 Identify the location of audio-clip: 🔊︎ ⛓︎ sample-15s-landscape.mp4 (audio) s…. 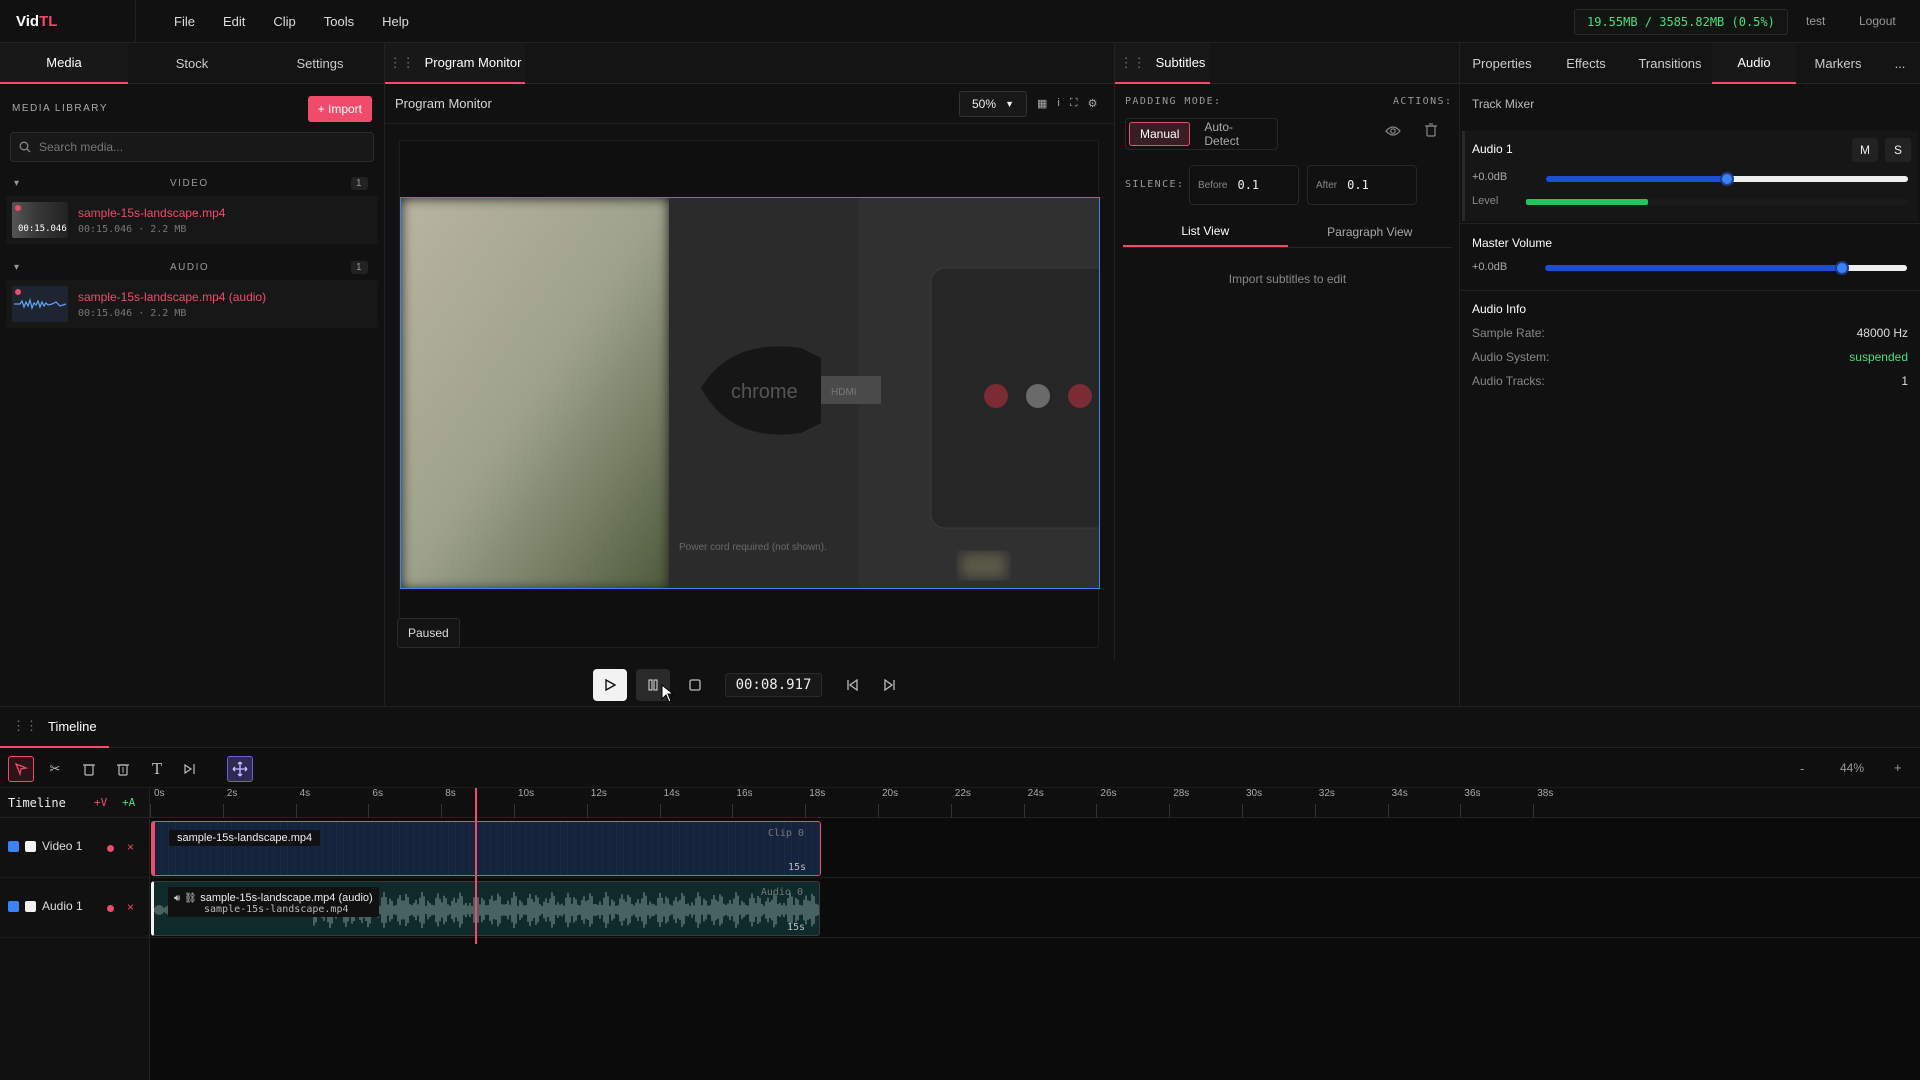
(485, 908).